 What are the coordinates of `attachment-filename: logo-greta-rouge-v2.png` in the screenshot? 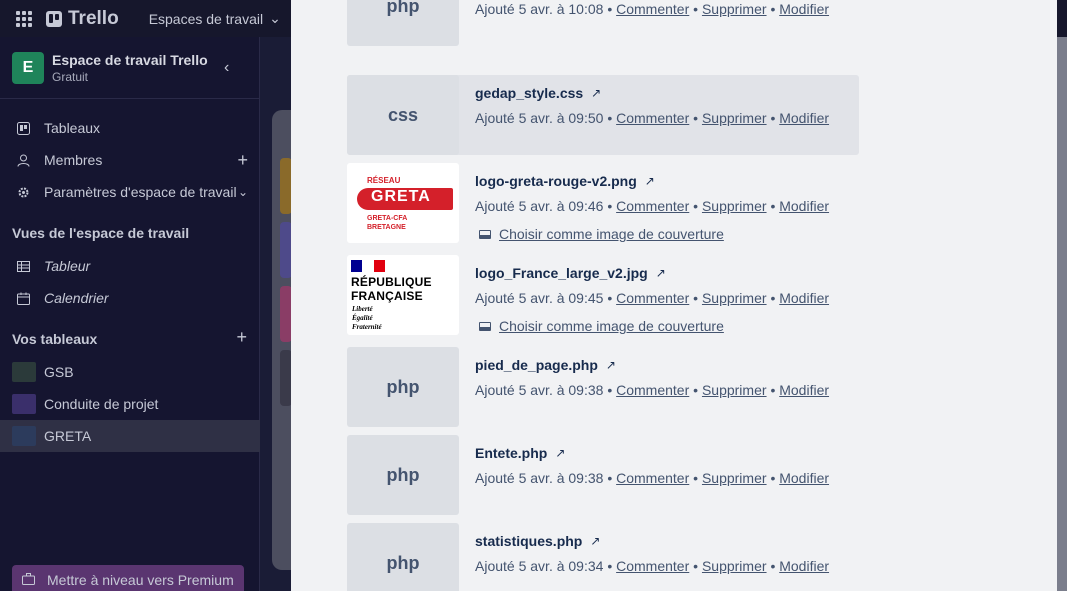 It's located at (556, 181).